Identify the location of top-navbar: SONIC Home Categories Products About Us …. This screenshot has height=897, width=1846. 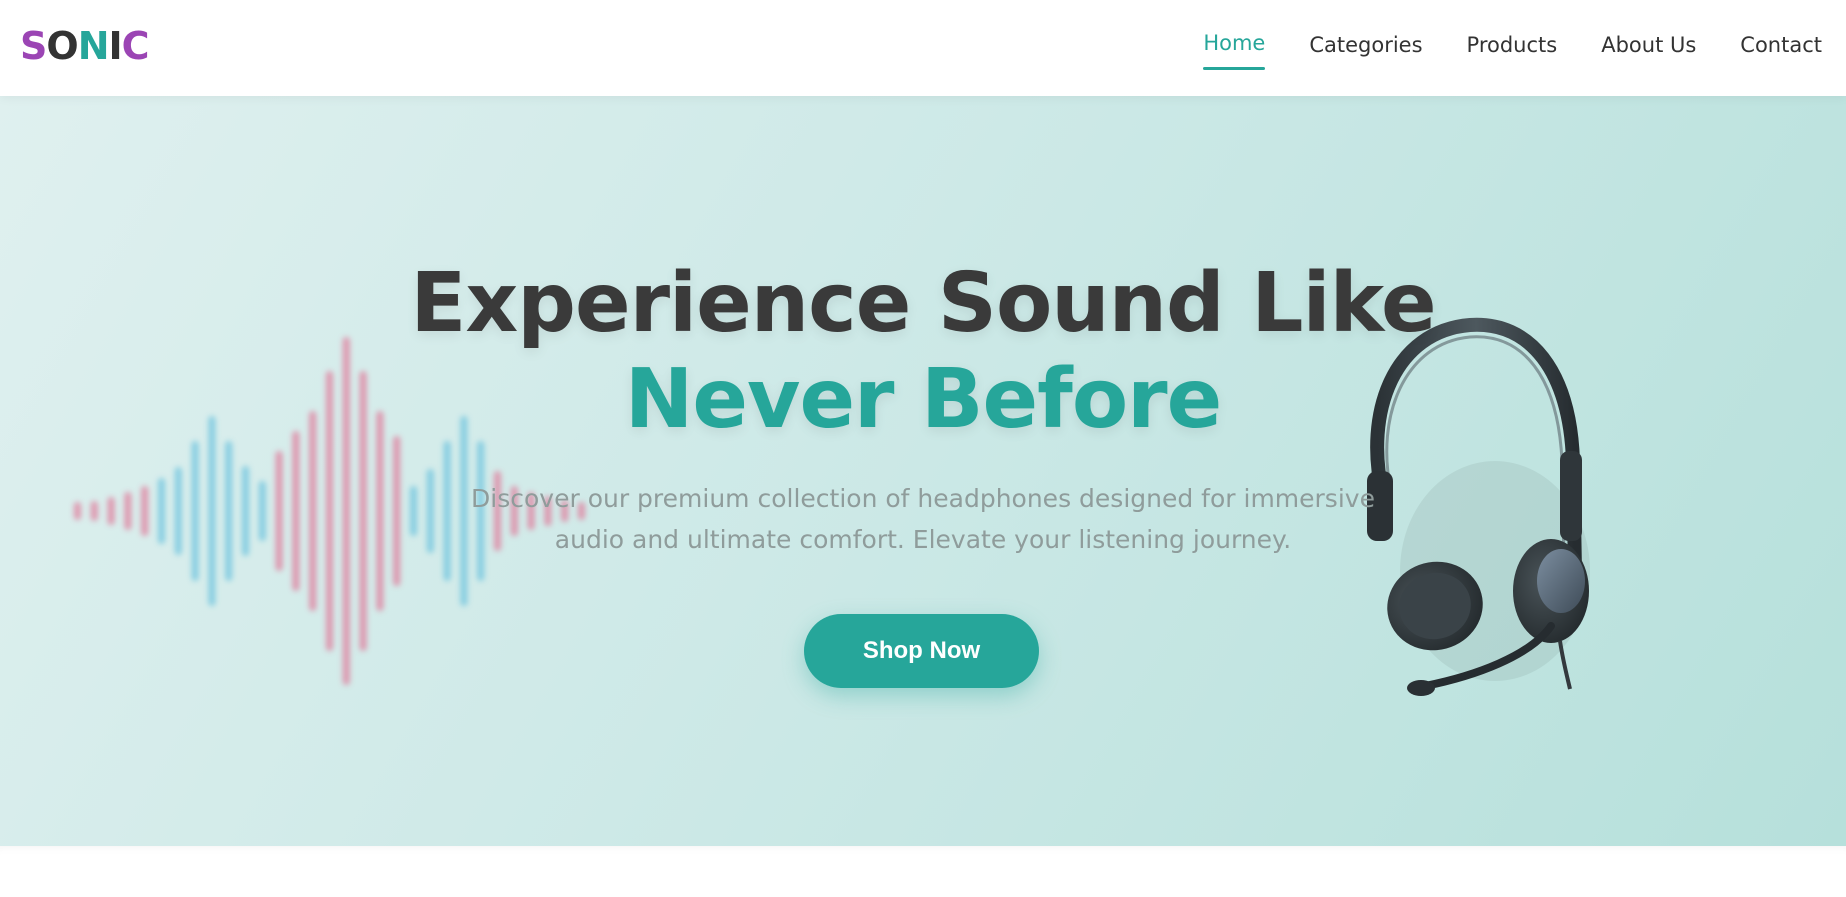
(923, 48).